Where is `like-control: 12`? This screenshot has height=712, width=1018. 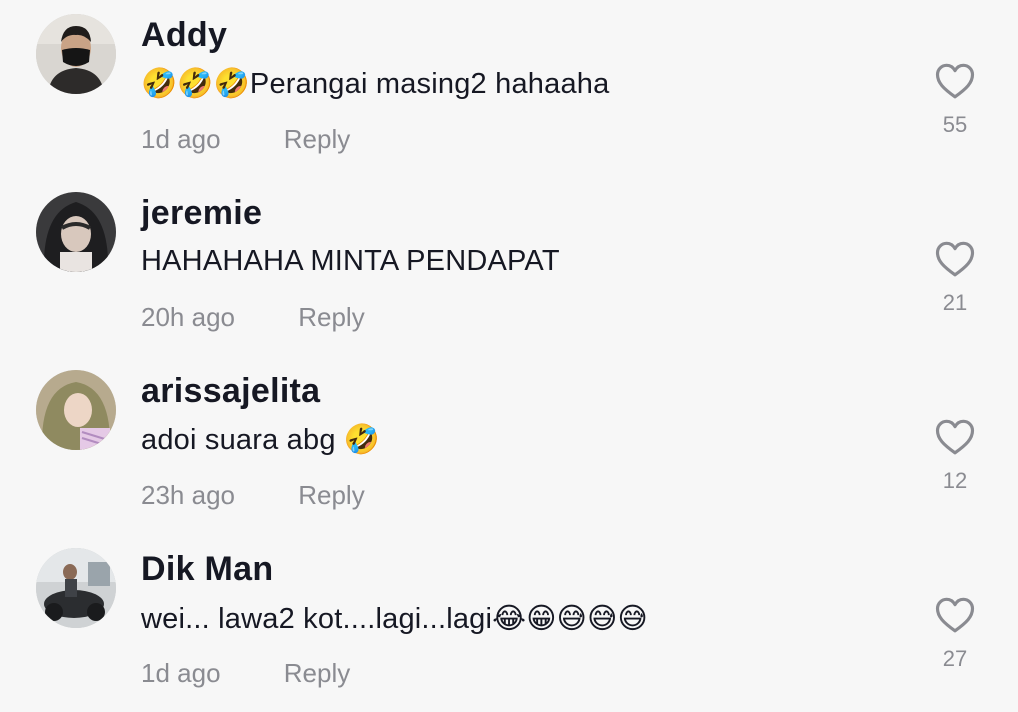
like-control: 12 is located at coordinates (955, 456).